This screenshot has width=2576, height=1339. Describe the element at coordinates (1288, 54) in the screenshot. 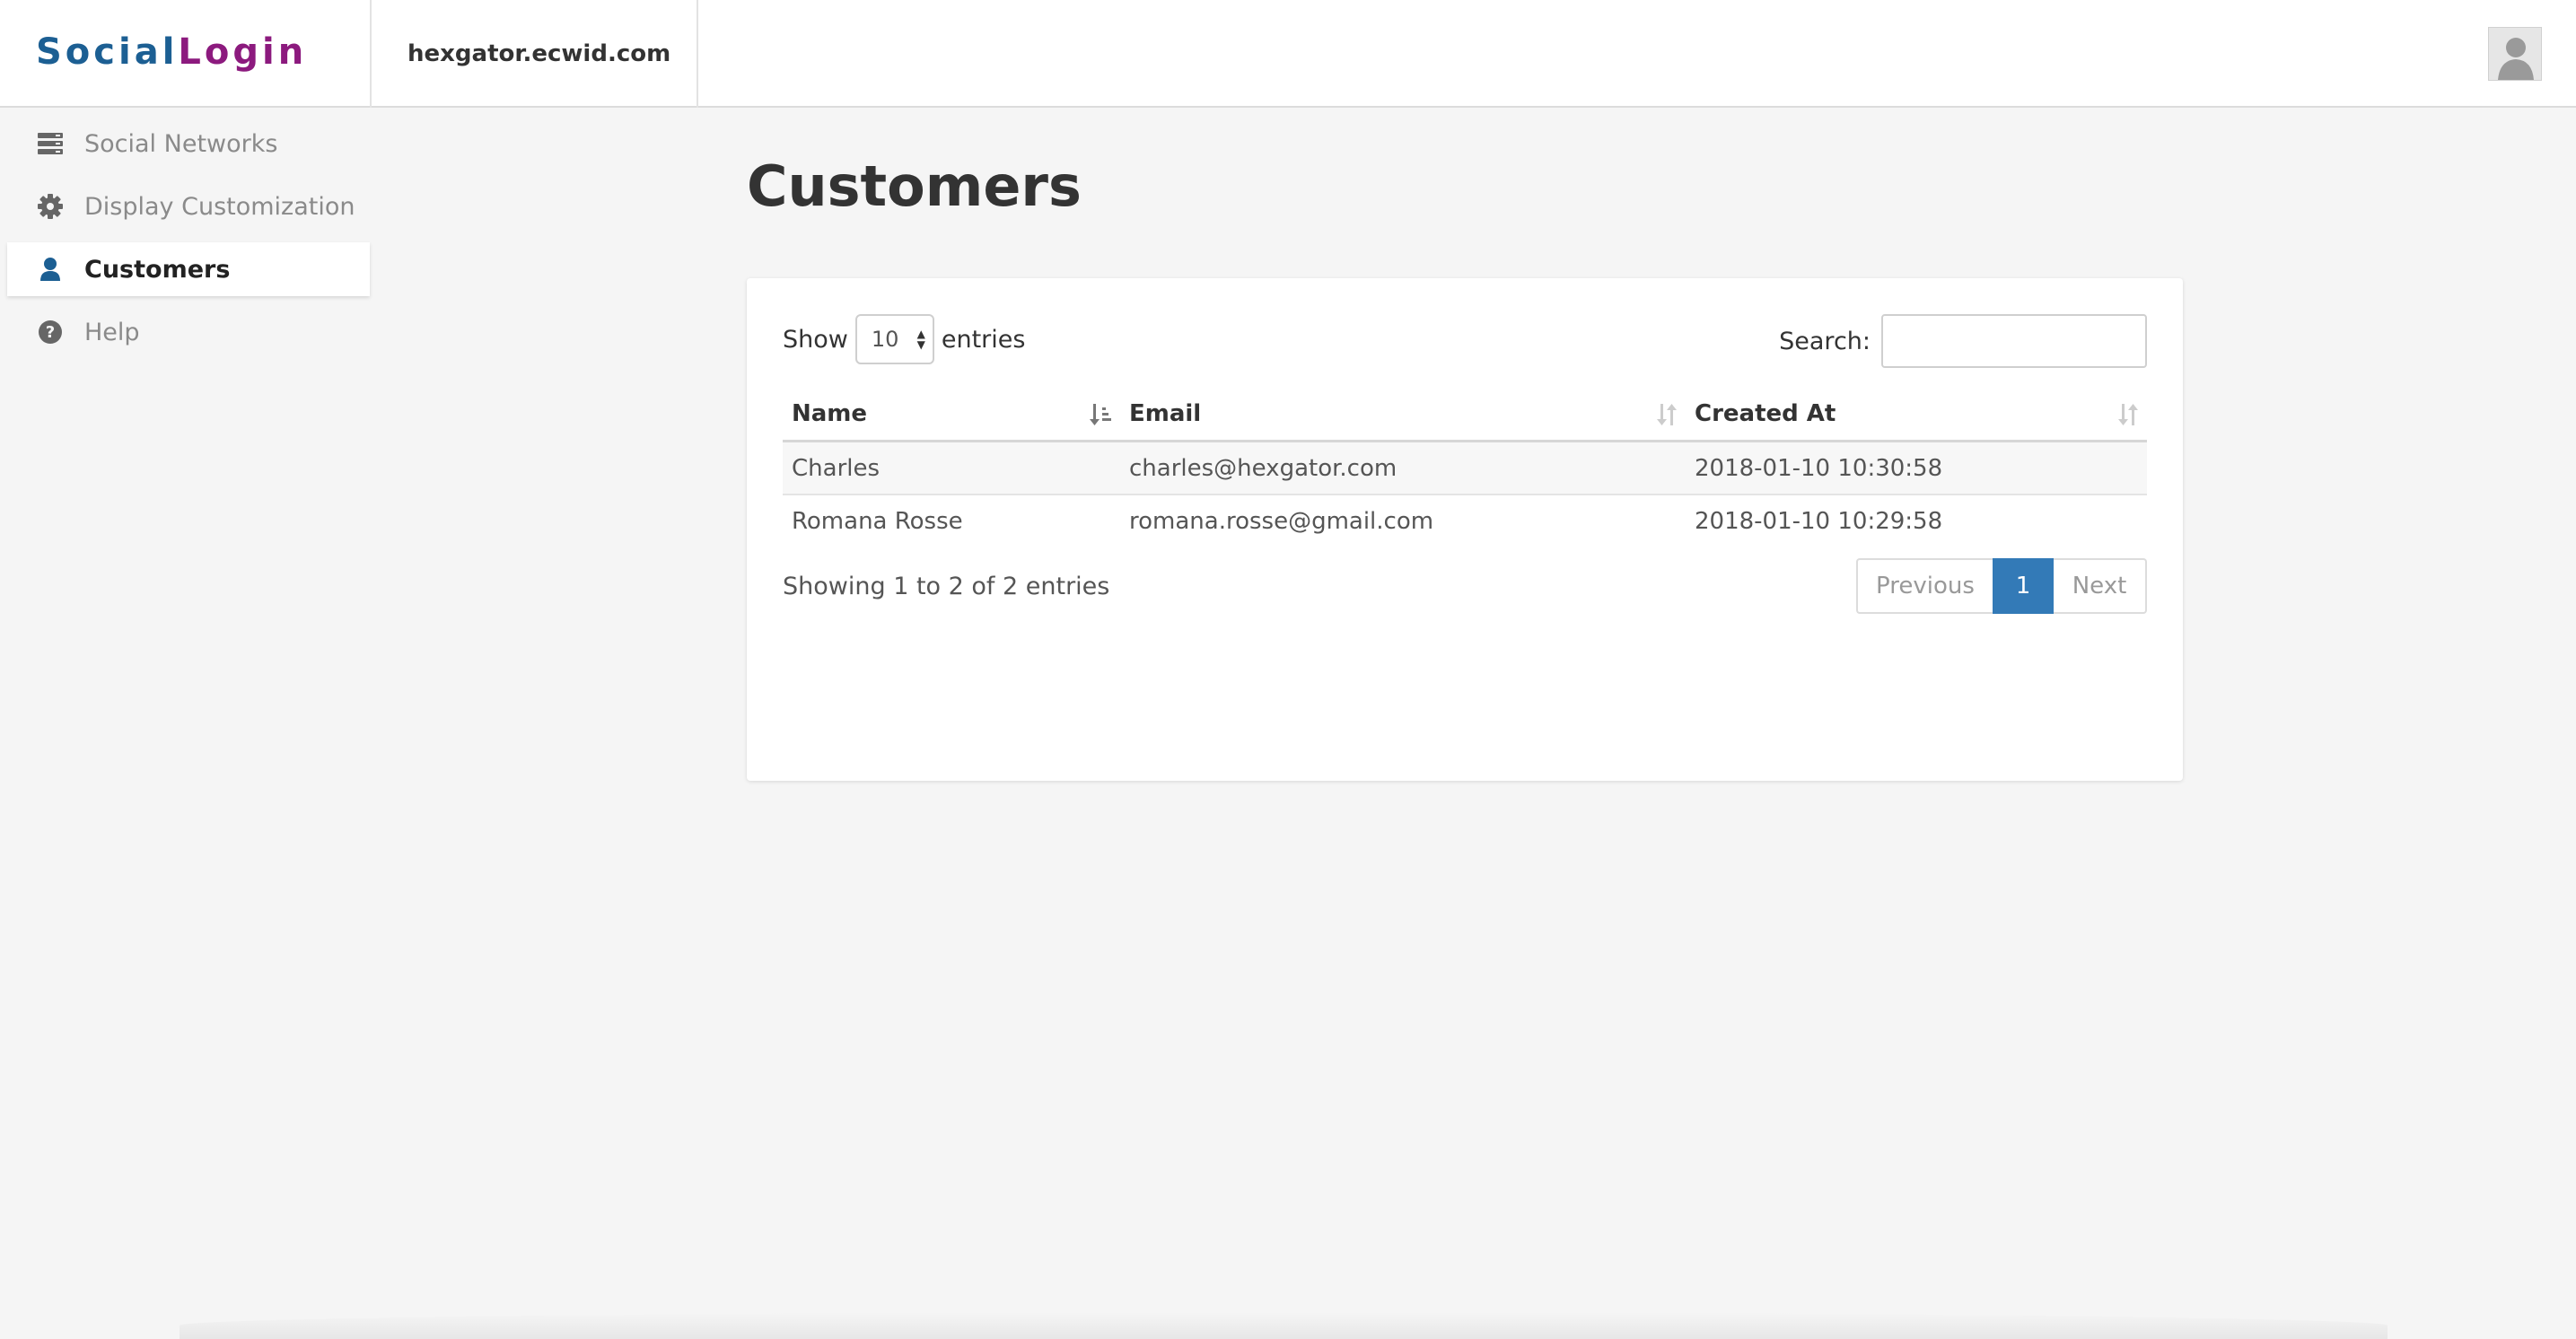

I see `top-bar: SocialLogin hexgator.ecwid.com` at that location.